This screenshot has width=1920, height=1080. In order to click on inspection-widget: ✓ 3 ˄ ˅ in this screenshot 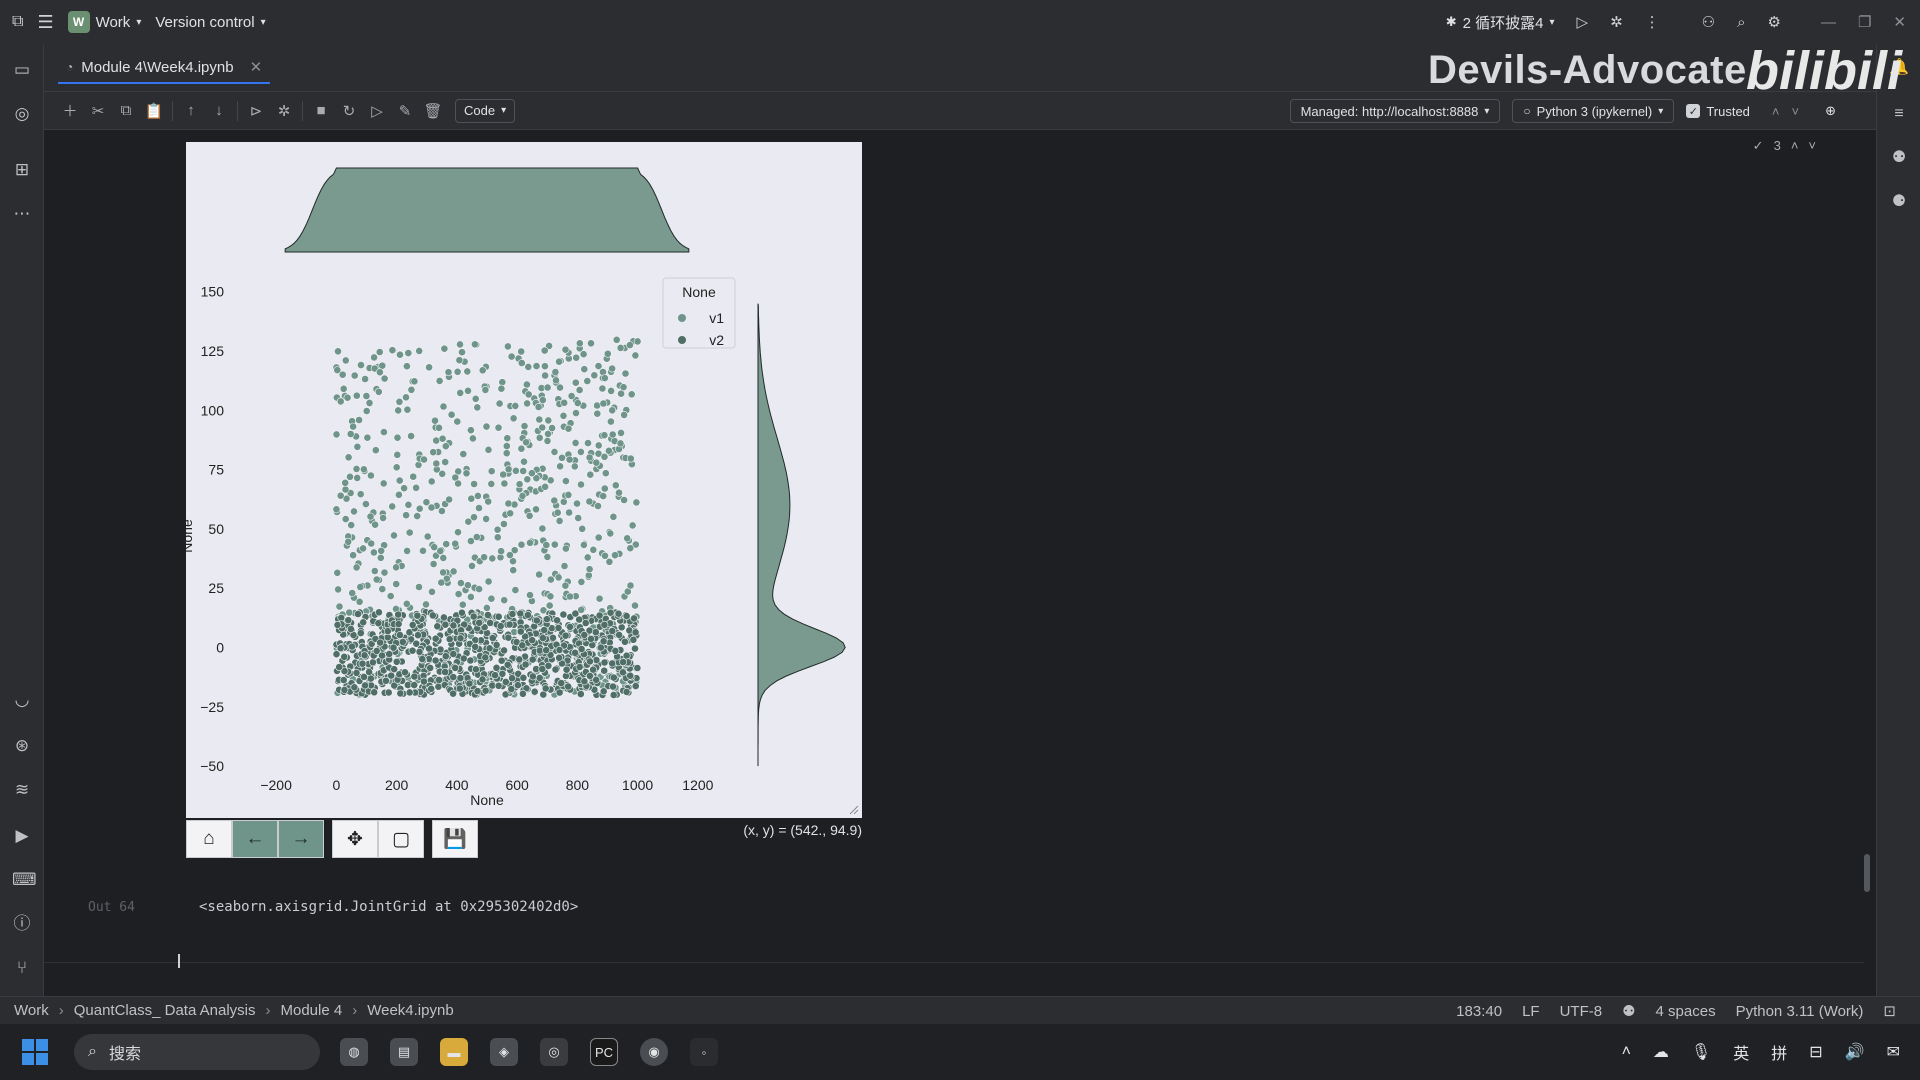, I will do `click(1784, 146)`.